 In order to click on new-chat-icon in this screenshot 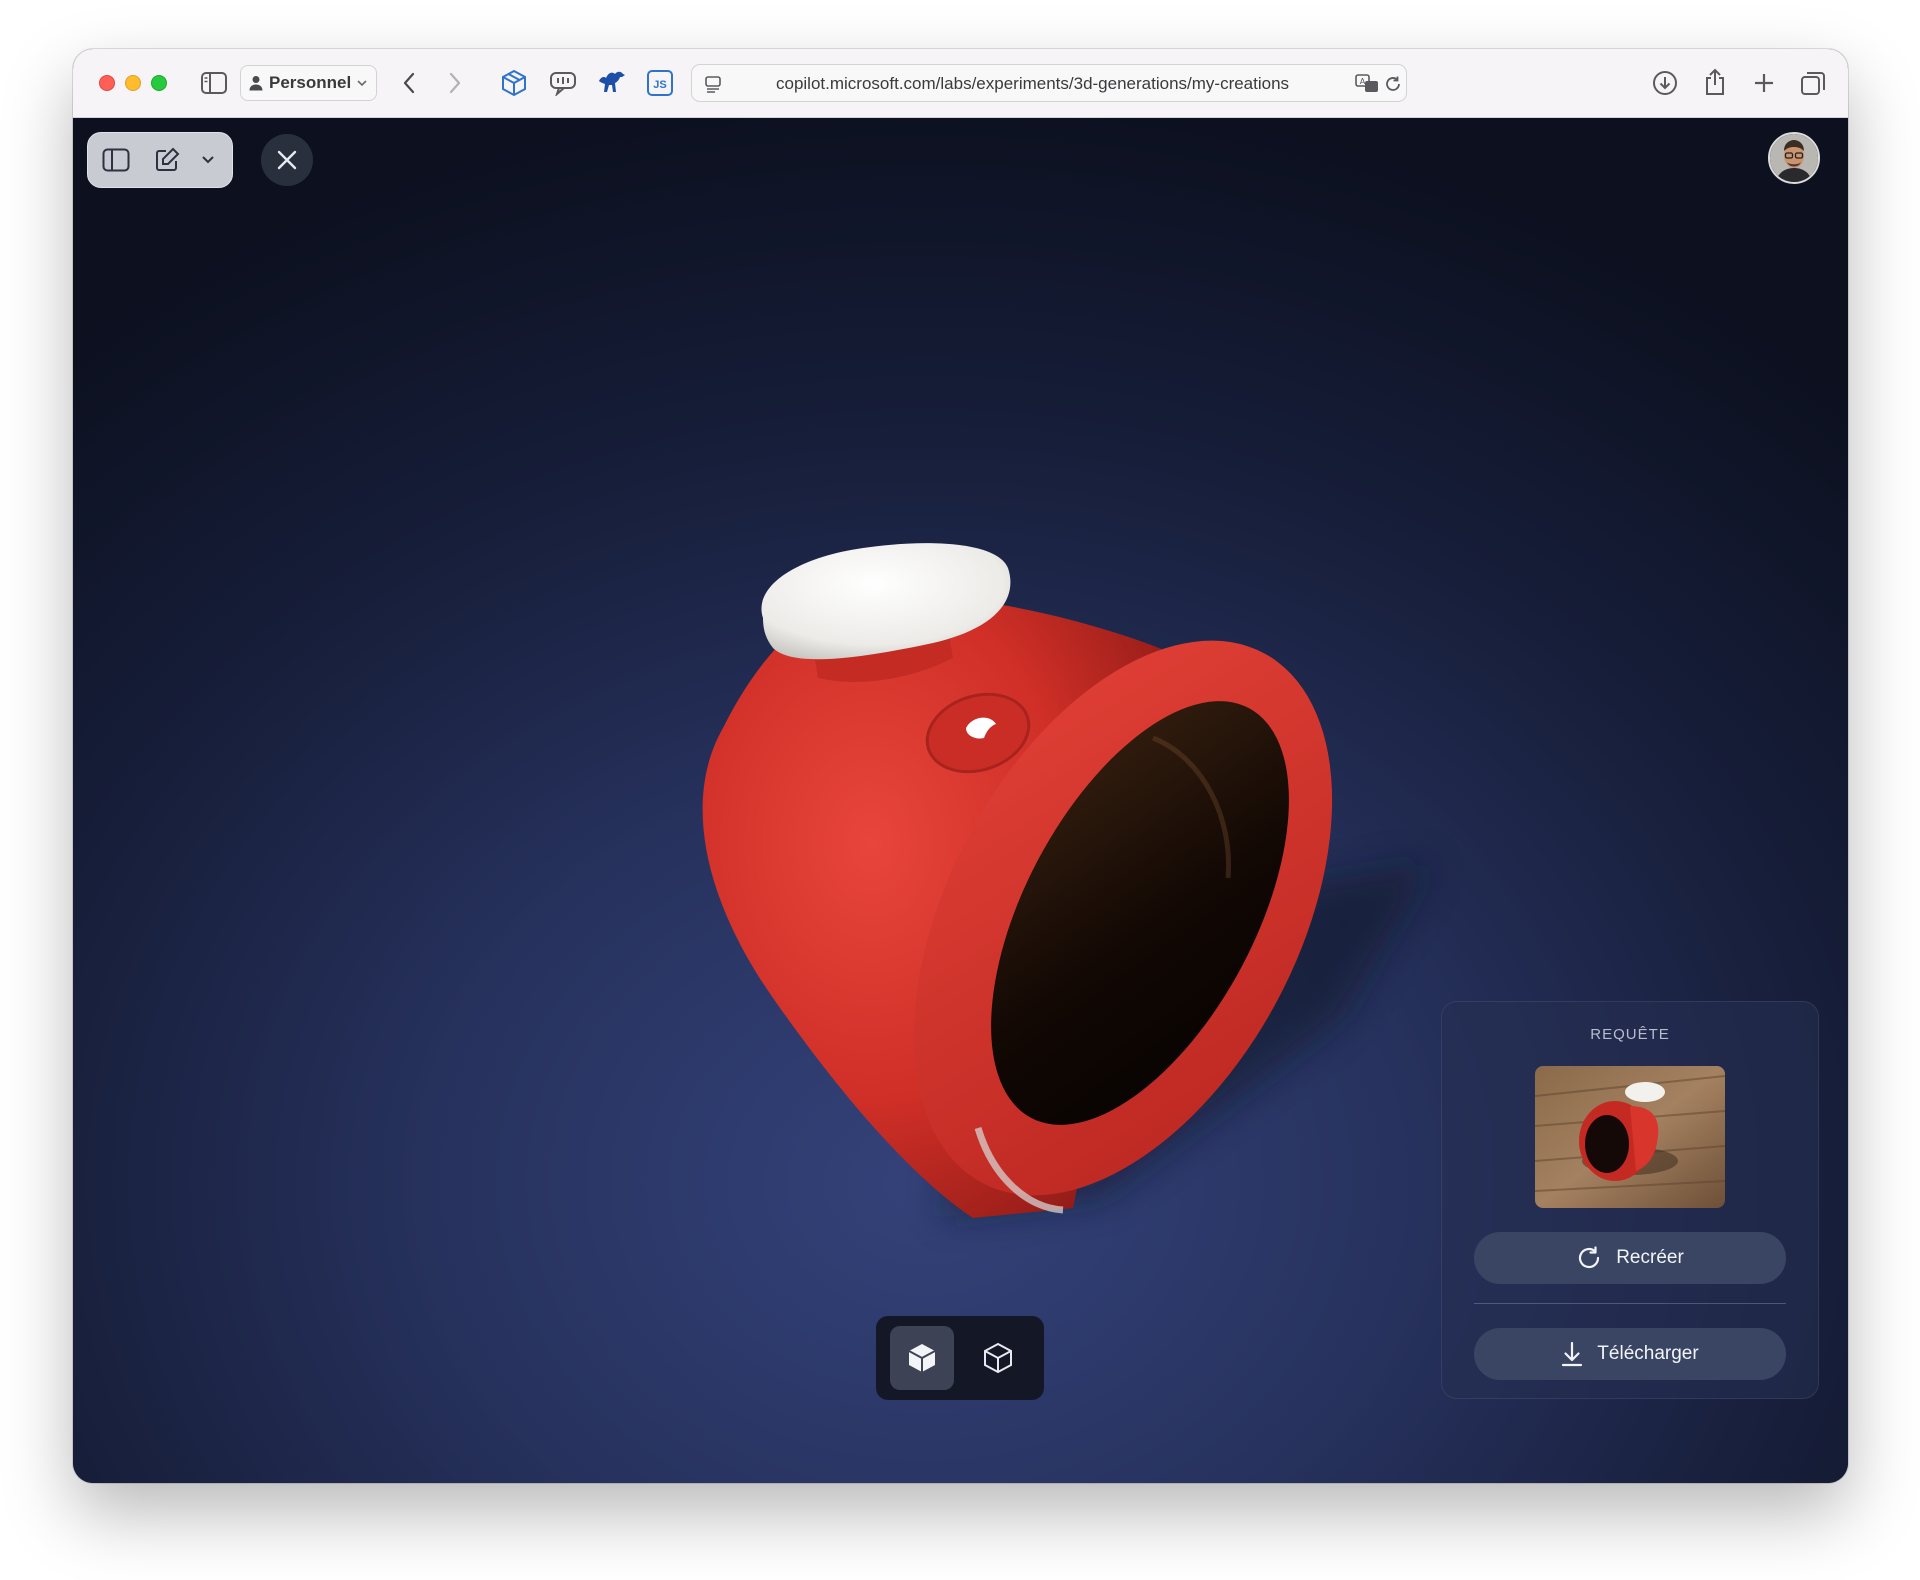, I will do `click(167, 160)`.